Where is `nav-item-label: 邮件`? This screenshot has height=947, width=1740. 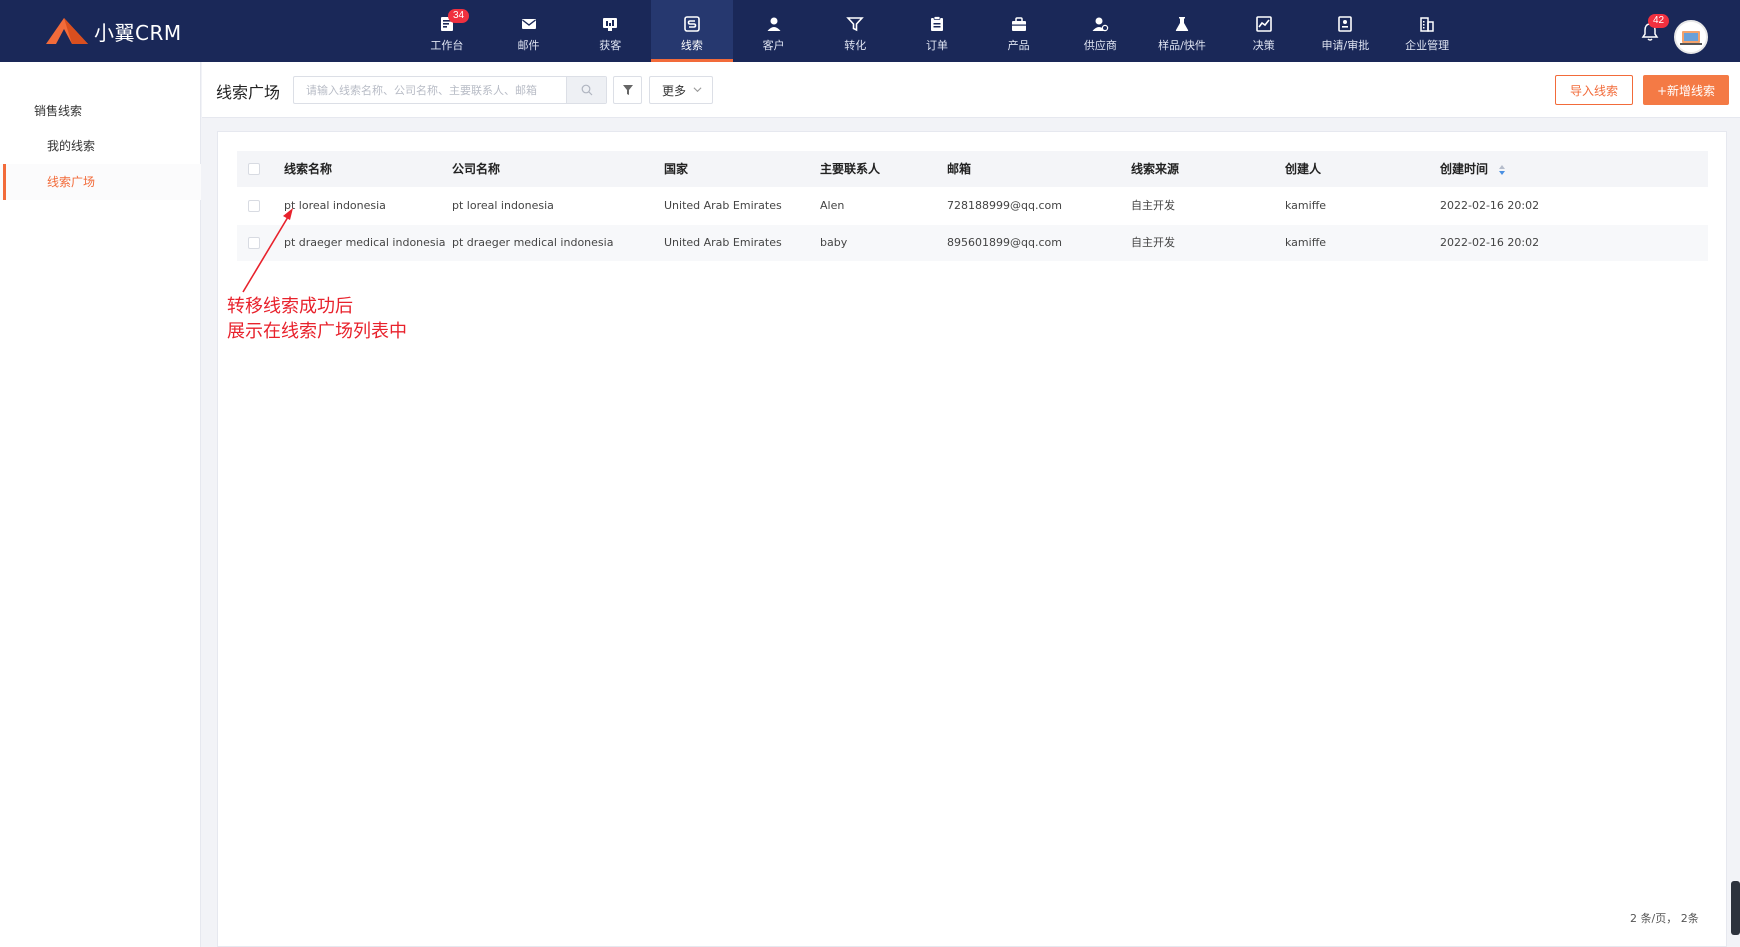
nav-item-label: 邮件 is located at coordinates (528, 45).